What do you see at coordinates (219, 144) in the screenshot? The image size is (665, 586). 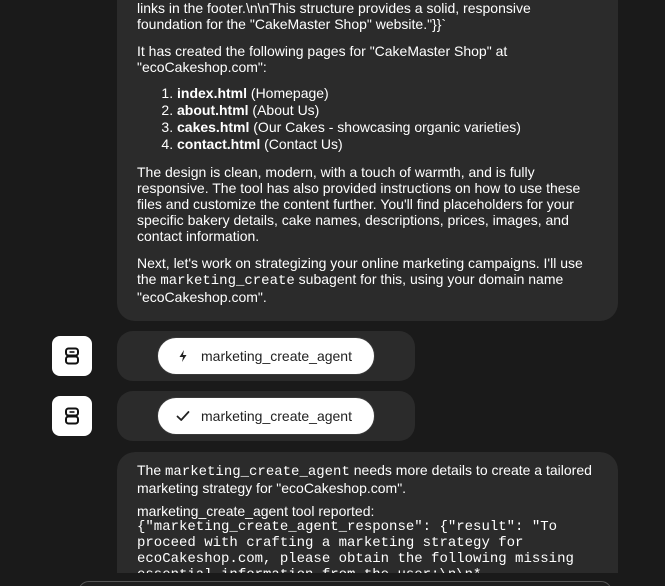 I see `page-file: contact.html` at bounding box center [219, 144].